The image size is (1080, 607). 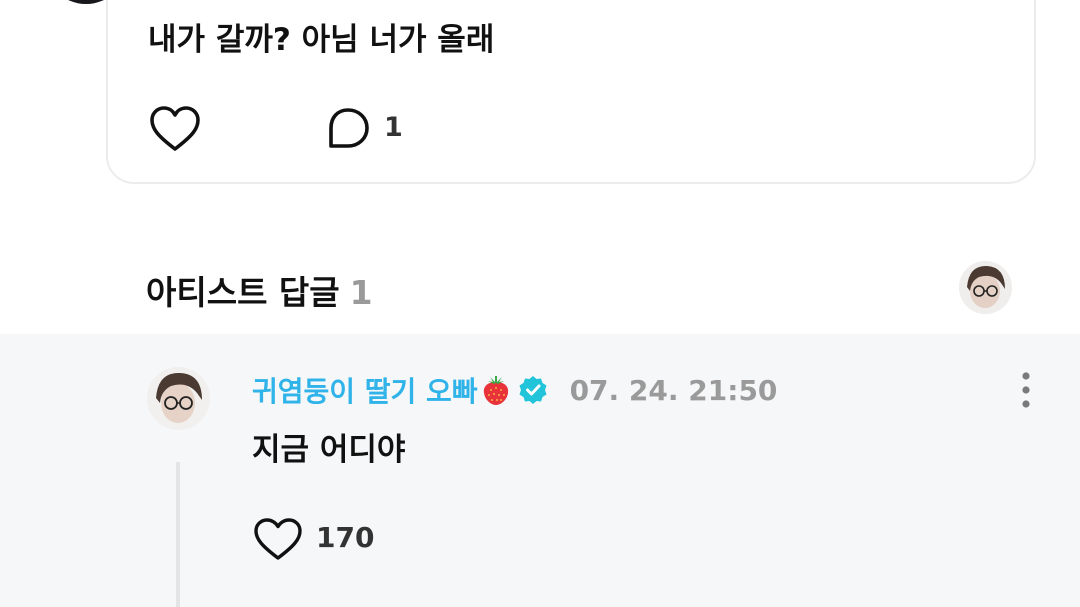 What do you see at coordinates (345, 537) in the screenshot?
I see `reply-like-count: 170` at bounding box center [345, 537].